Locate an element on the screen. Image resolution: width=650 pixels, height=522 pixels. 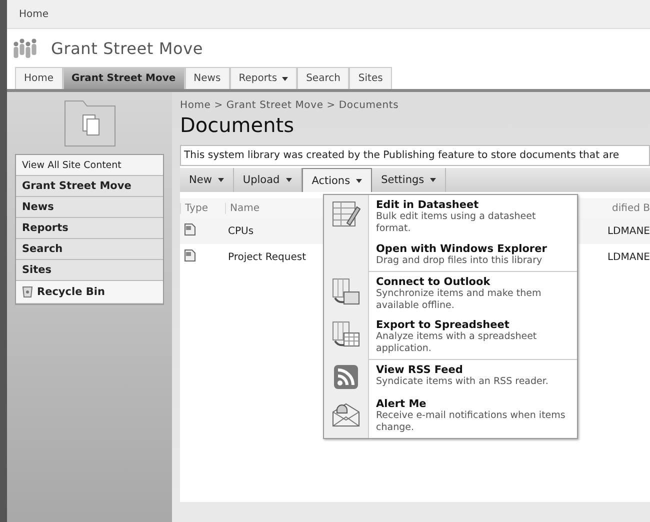
nav-tab: Grant Street Move is located at coordinates (123, 78).